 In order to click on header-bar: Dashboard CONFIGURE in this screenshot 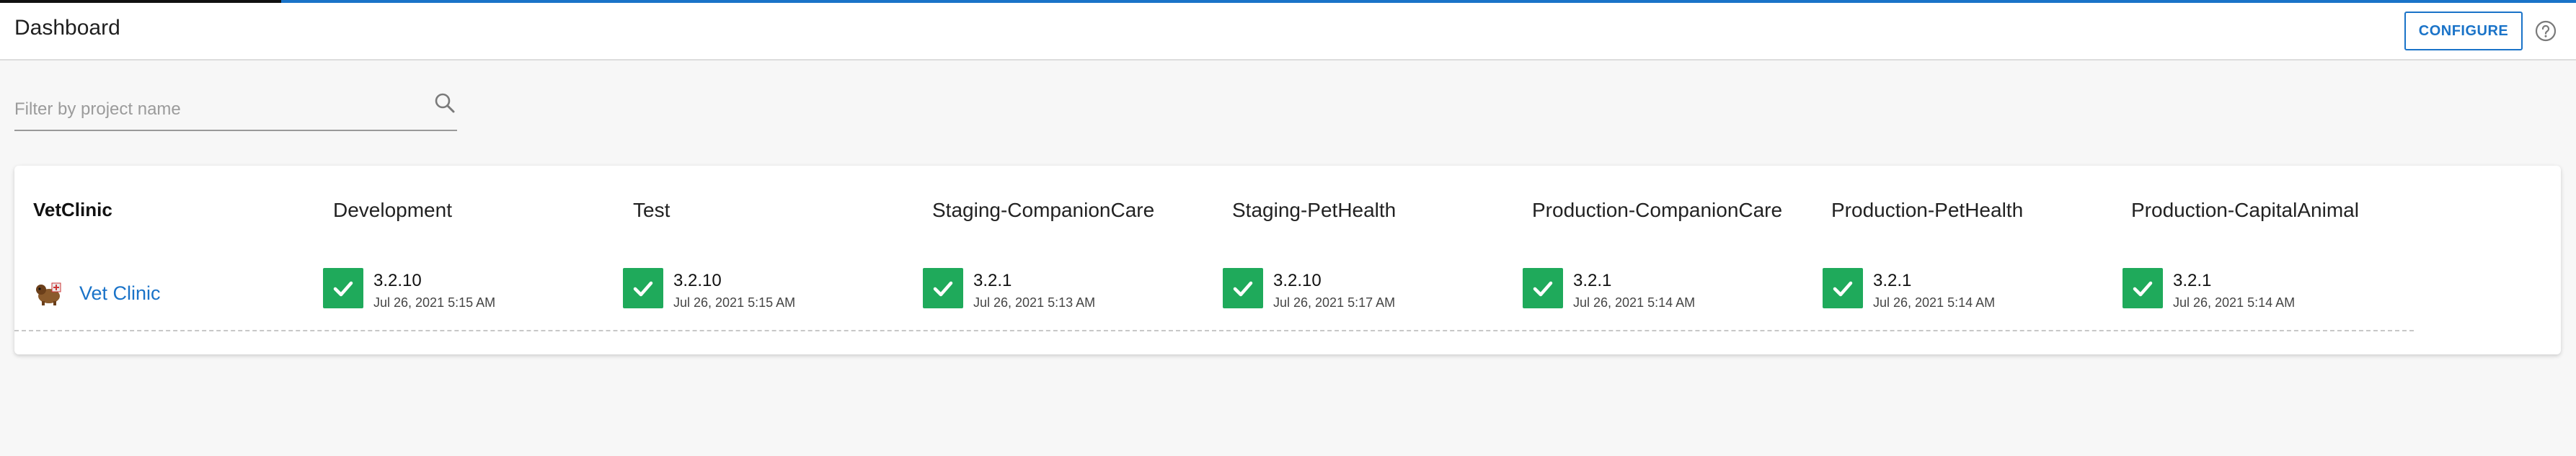, I will do `click(1288, 32)`.